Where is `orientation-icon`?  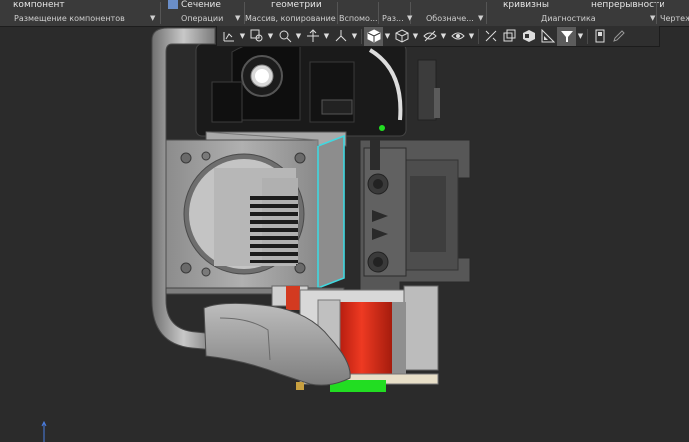
orientation-icon is located at coordinates (228, 37).